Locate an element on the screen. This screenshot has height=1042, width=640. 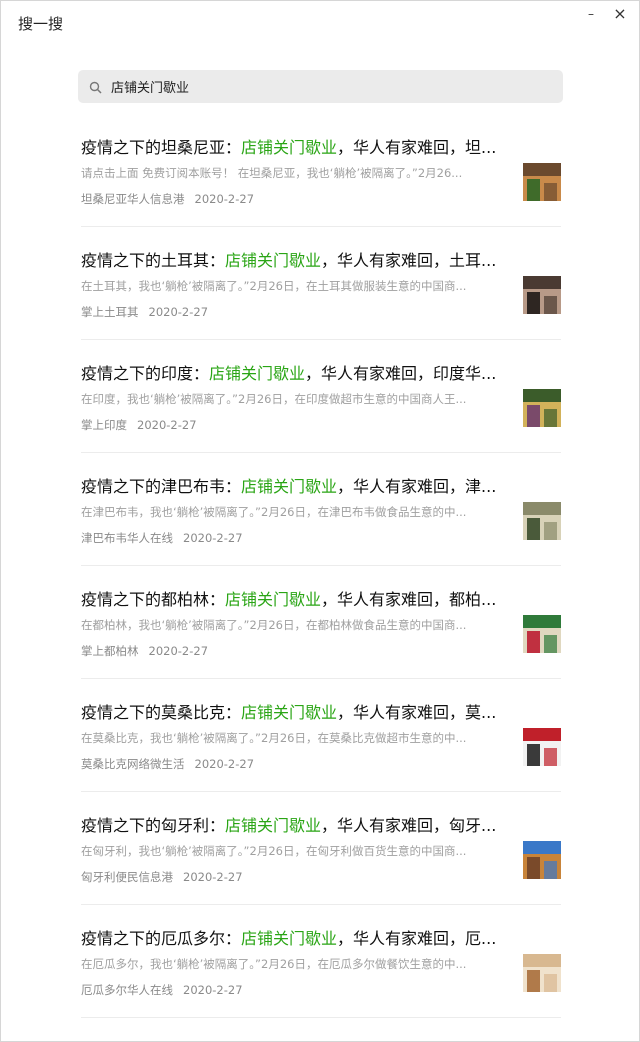
search-input is located at coordinates (331, 86).